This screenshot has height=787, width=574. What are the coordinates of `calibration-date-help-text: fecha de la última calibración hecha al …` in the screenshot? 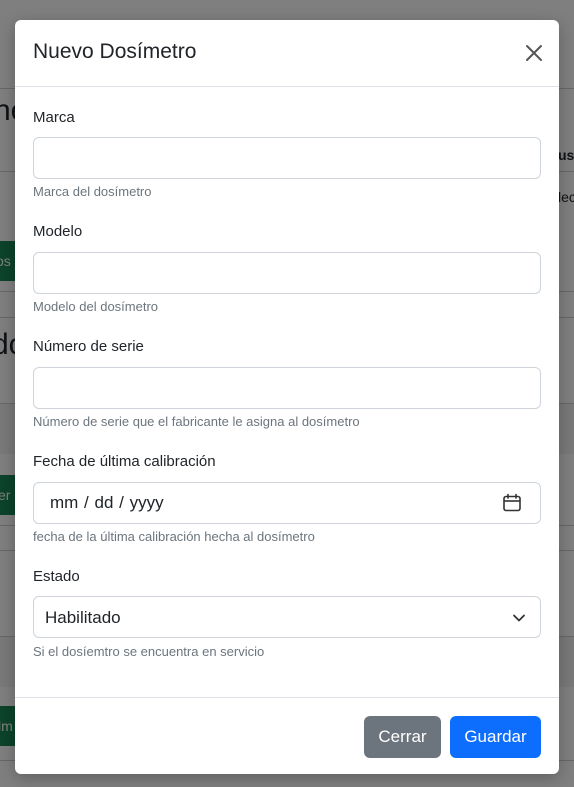 It's located at (174, 536).